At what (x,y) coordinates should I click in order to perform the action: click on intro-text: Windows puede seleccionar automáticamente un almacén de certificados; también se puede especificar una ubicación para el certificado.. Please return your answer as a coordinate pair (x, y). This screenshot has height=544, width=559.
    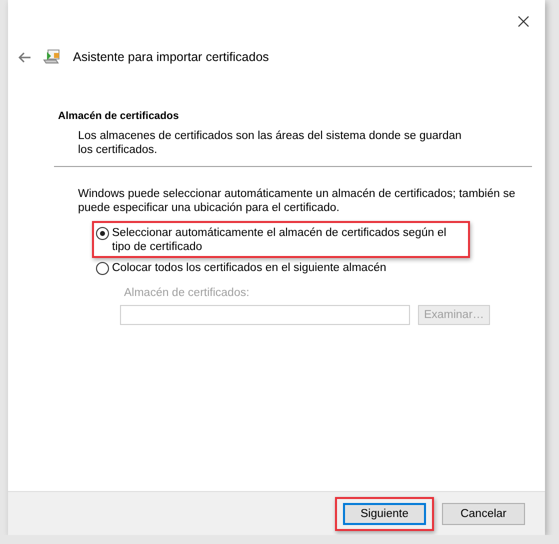
    Looking at the image, I should click on (297, 201).